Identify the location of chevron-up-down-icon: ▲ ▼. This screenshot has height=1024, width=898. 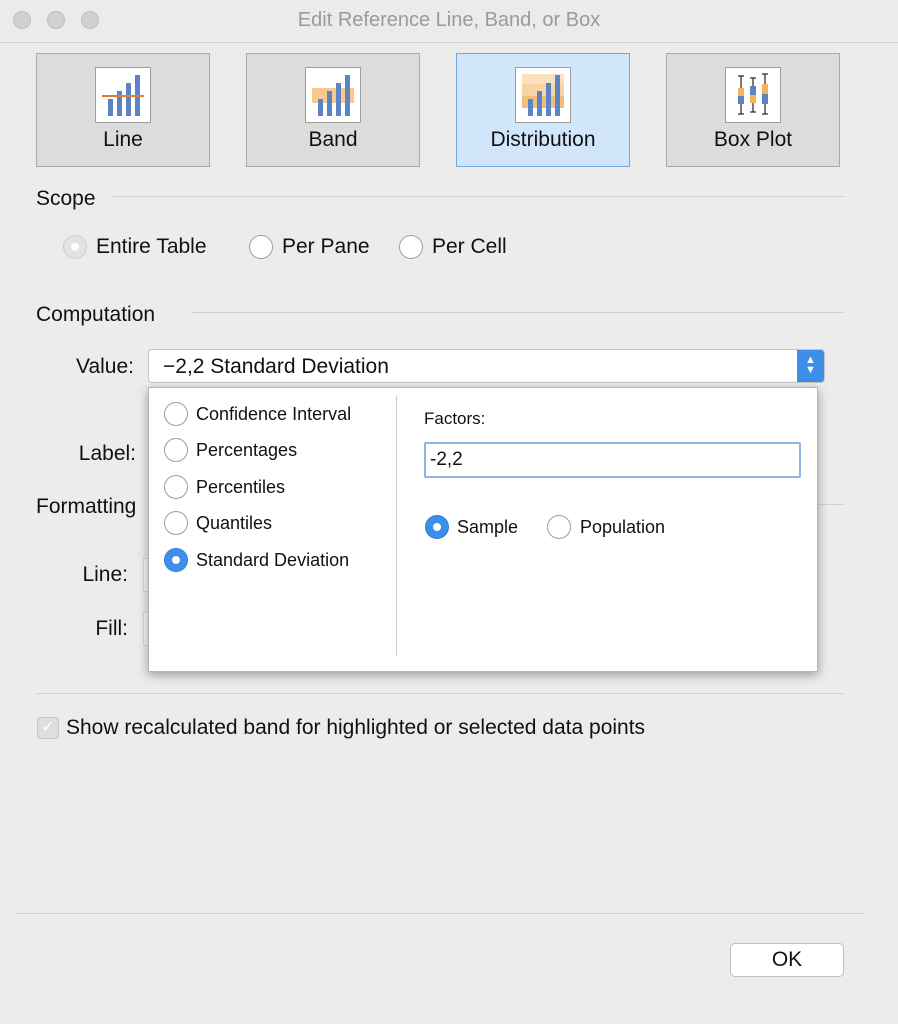
(810, 366).